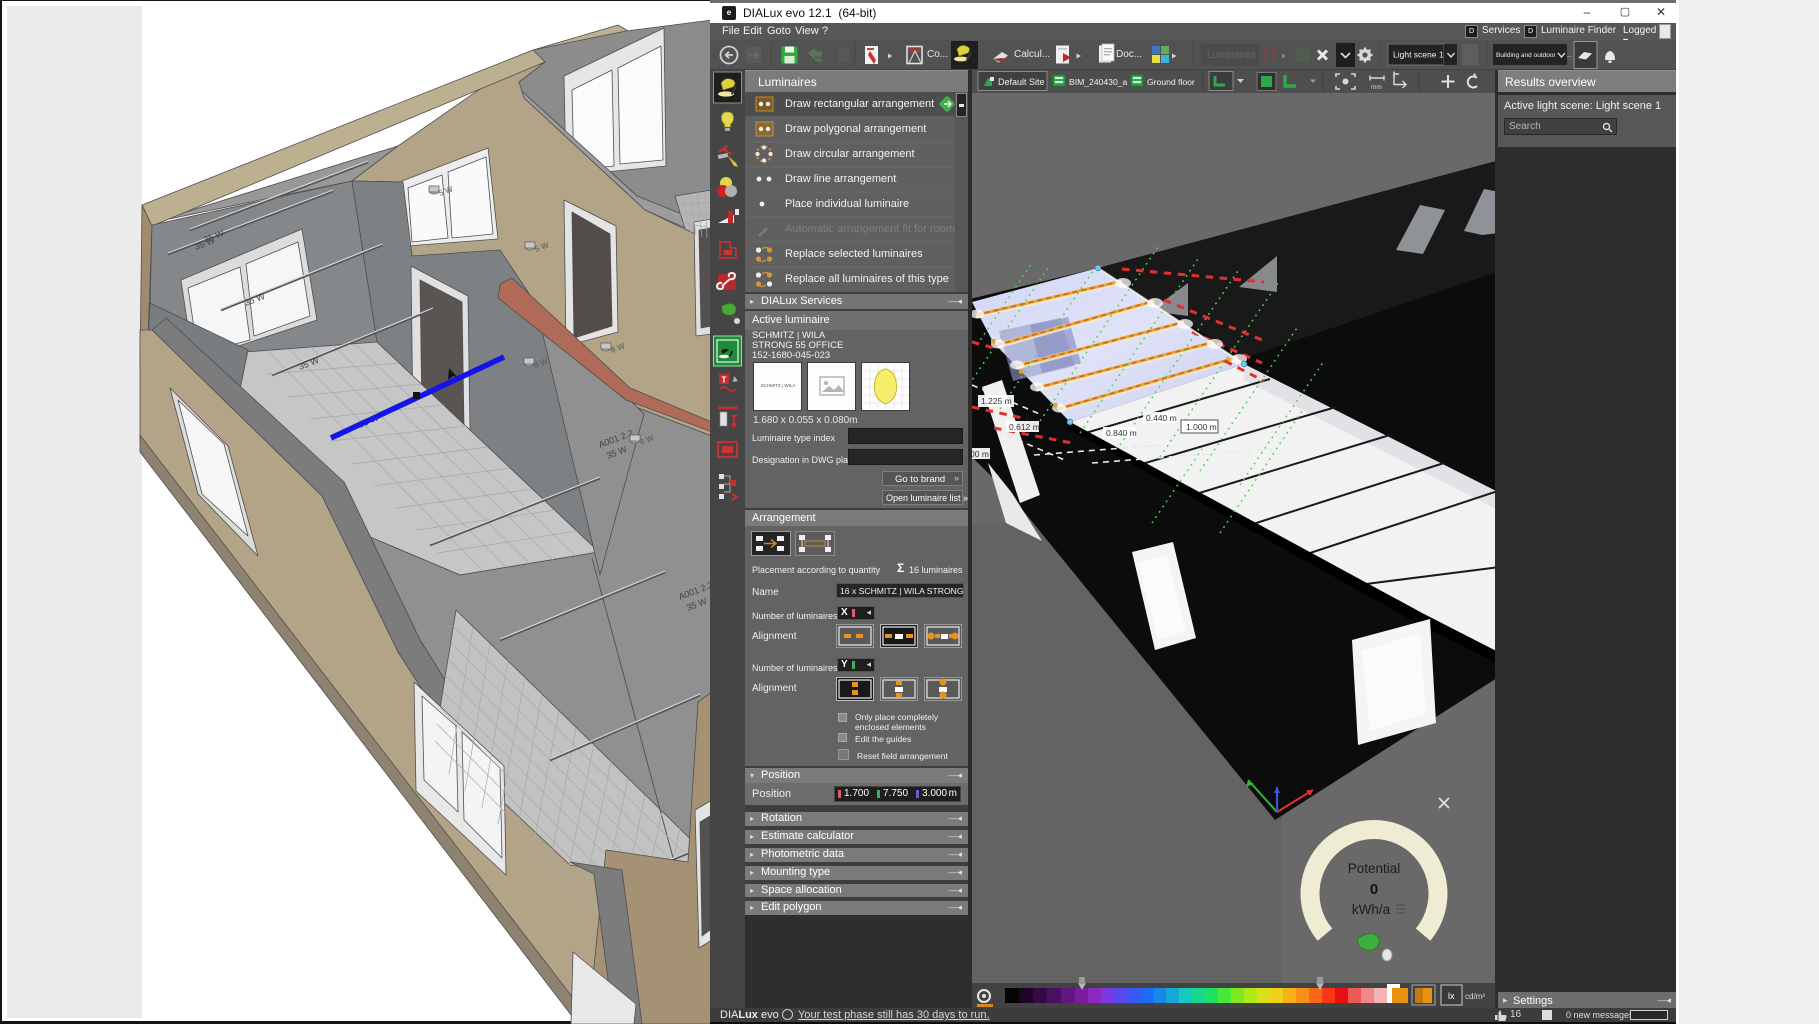 This screenshot has width=1819, height=1024. What do you see at coordinates (1161, 418) in the screenshot?
I see `svg-text: 0.440 m` at bounding box center [1161, 418].